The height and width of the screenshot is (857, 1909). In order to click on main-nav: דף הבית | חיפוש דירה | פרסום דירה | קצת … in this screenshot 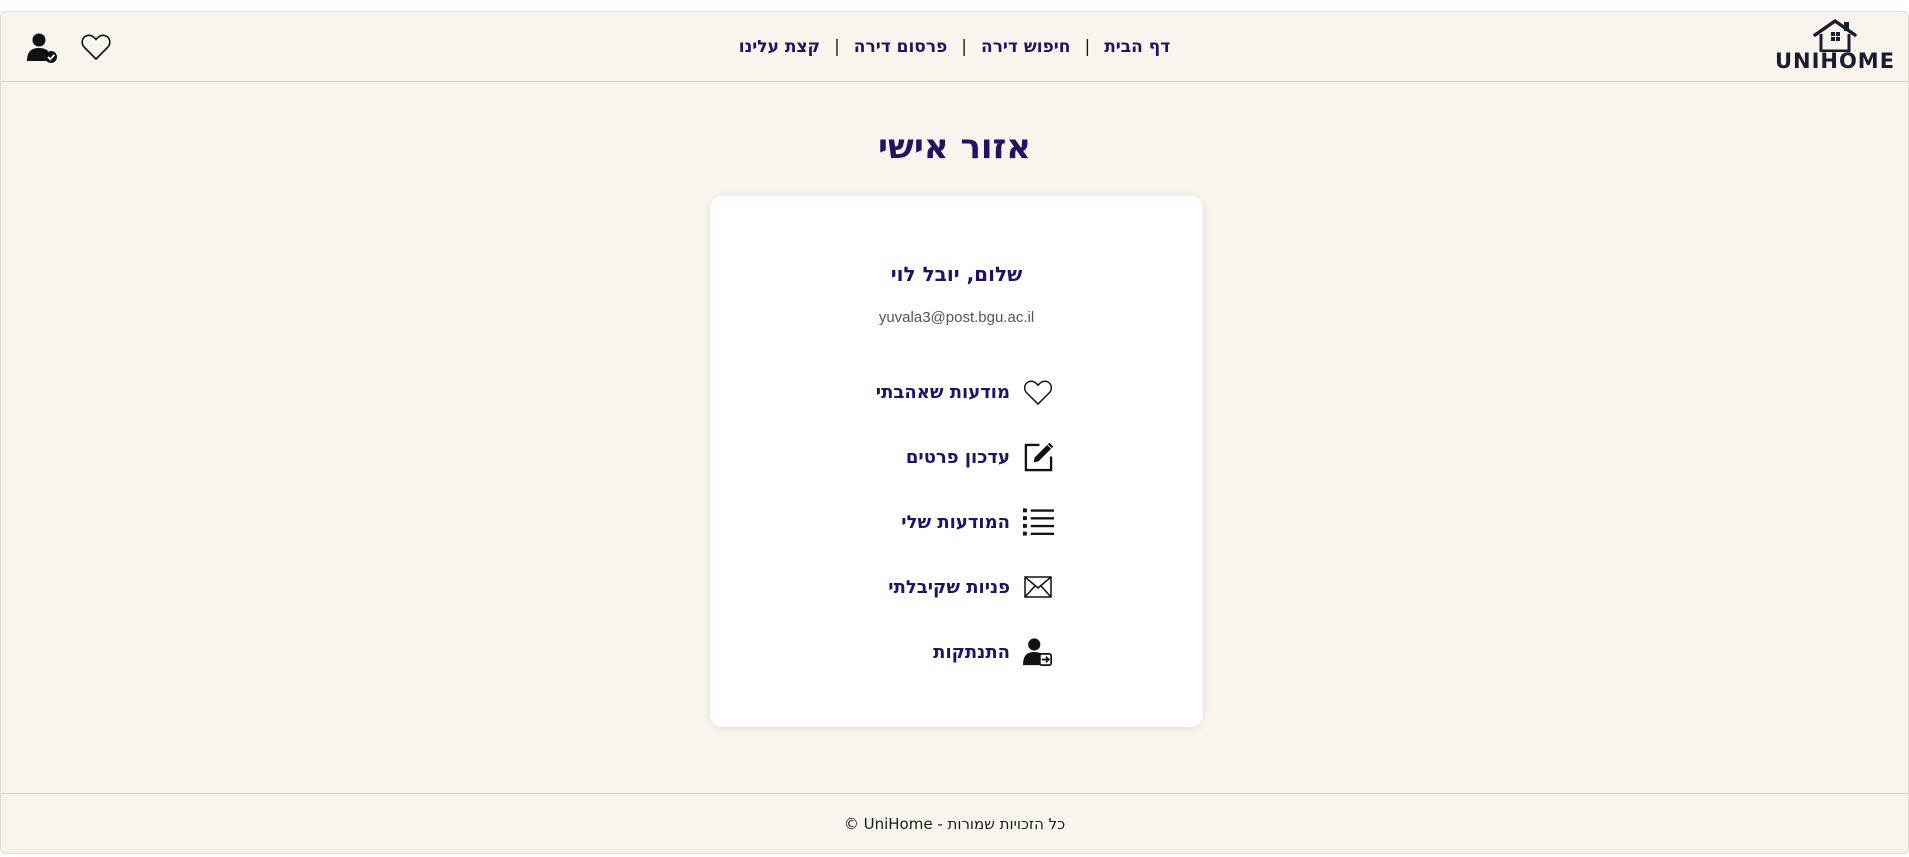, I will do `click(954, 47)`.